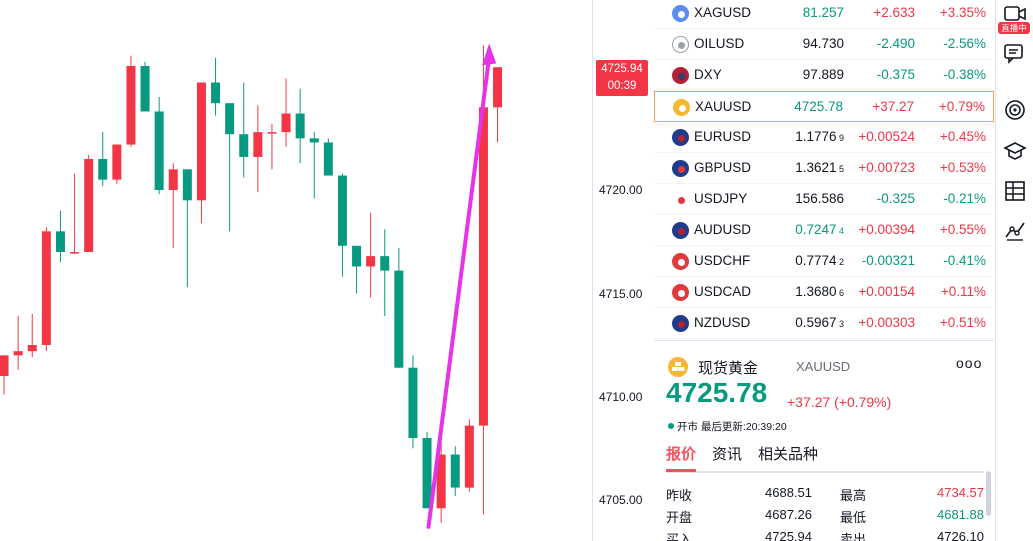 This screenshot has height=541, width=1033. What do you see at coordinates (1015, 230) in the screenshot?
I see `strategy-icon` at bounding box center [1015, 230].